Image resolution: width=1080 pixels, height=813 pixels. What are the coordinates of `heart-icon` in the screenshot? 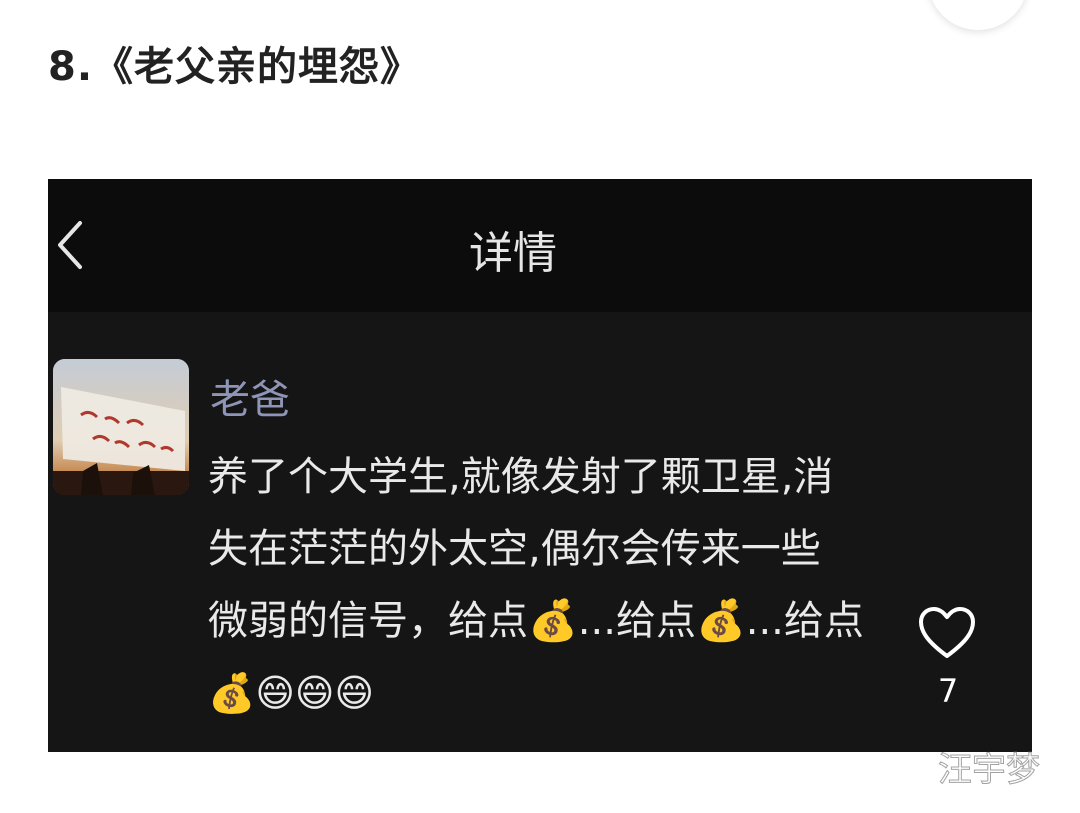 It's located at (947, 633).